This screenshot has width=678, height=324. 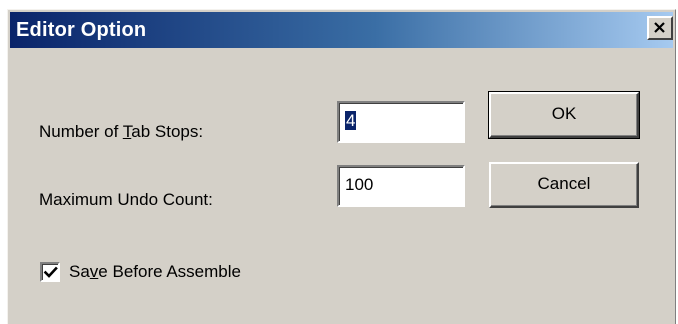 What do you see at coordinates (81, 30) in the screenshot?
I see `dialog-title: Editor Option` at bounding box center [81, 30].